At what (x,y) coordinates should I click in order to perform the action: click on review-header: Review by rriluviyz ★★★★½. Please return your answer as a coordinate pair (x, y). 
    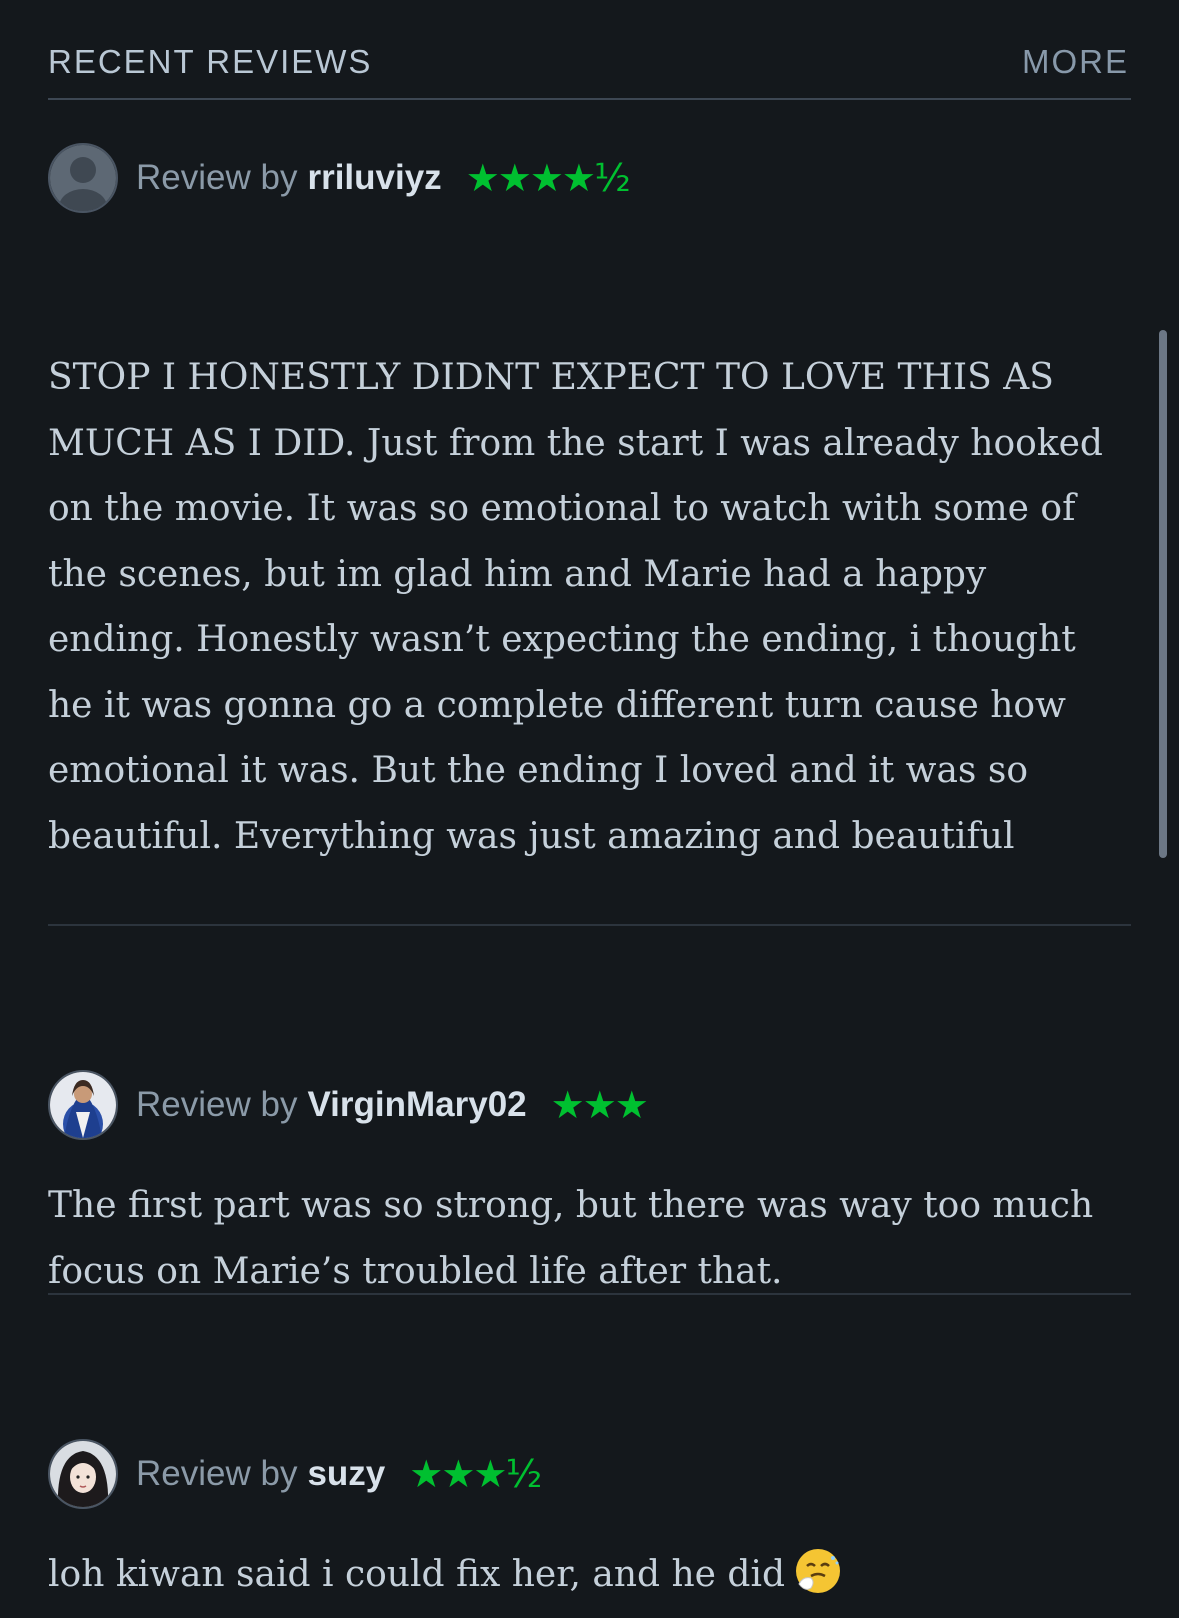
    Looking at the image, I should click on (339, 178).